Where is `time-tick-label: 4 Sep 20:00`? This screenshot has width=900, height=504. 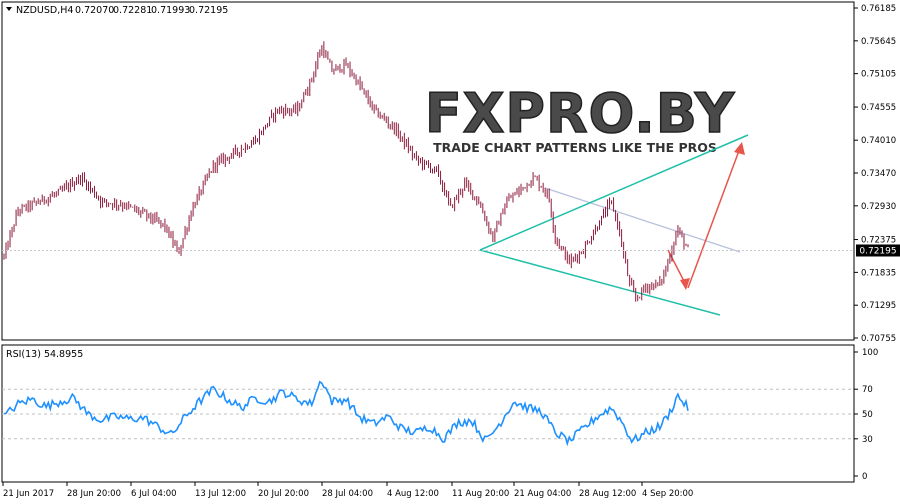
time-tick-label: 4 Sep 20:00 is located at coordinates (667, 494).